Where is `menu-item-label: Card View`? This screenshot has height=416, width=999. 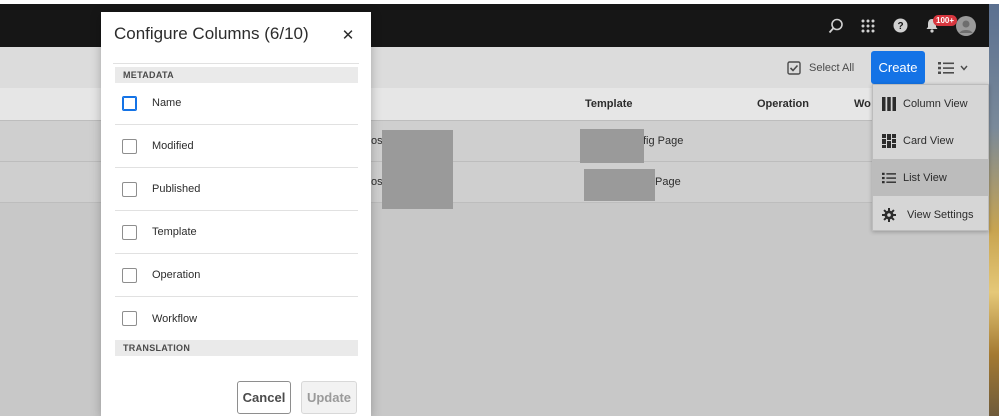 menu-item-label: Card View is located at coordinates (928, 140).